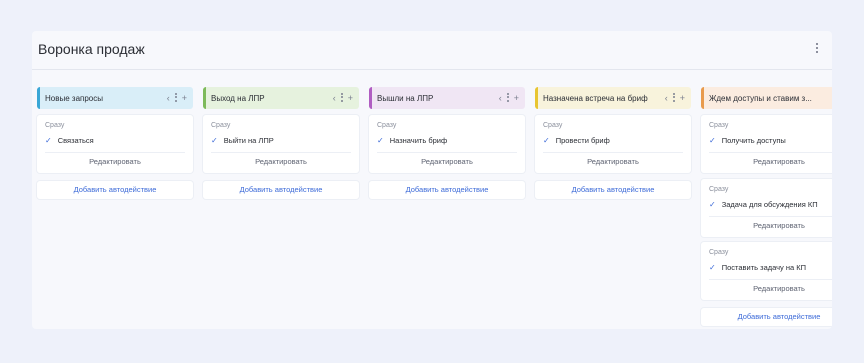 The height and width of the screenshot is (363, 864). What do you see at coordinates (115, 98) in the screenshot?
I see `column-header: Новые запросы ‹ +` at bounding box center [115, 98].